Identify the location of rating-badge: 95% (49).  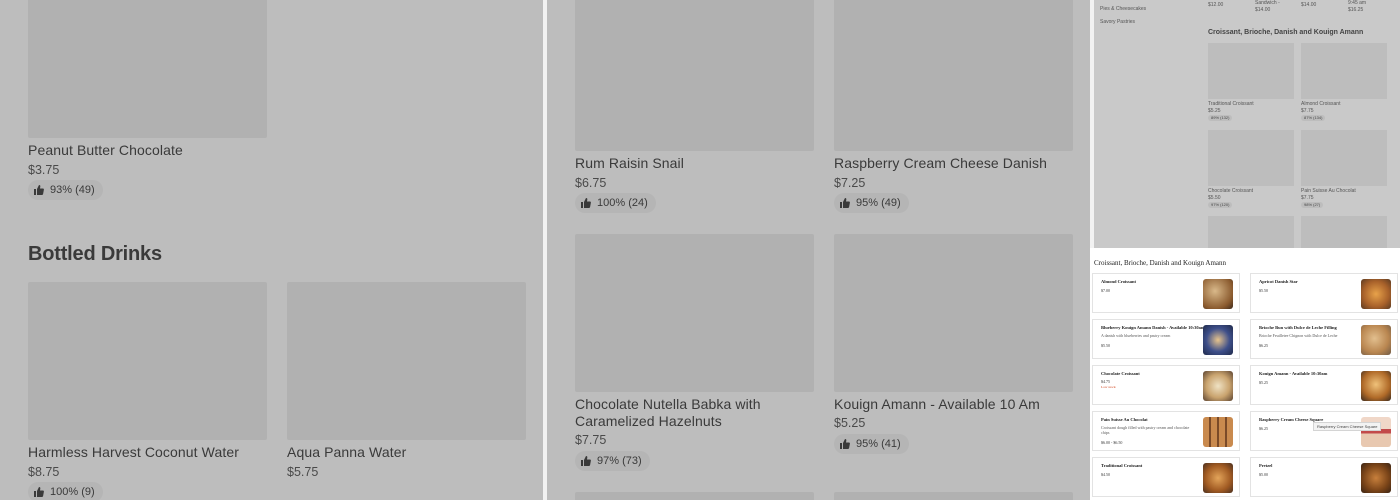
(871, 203).